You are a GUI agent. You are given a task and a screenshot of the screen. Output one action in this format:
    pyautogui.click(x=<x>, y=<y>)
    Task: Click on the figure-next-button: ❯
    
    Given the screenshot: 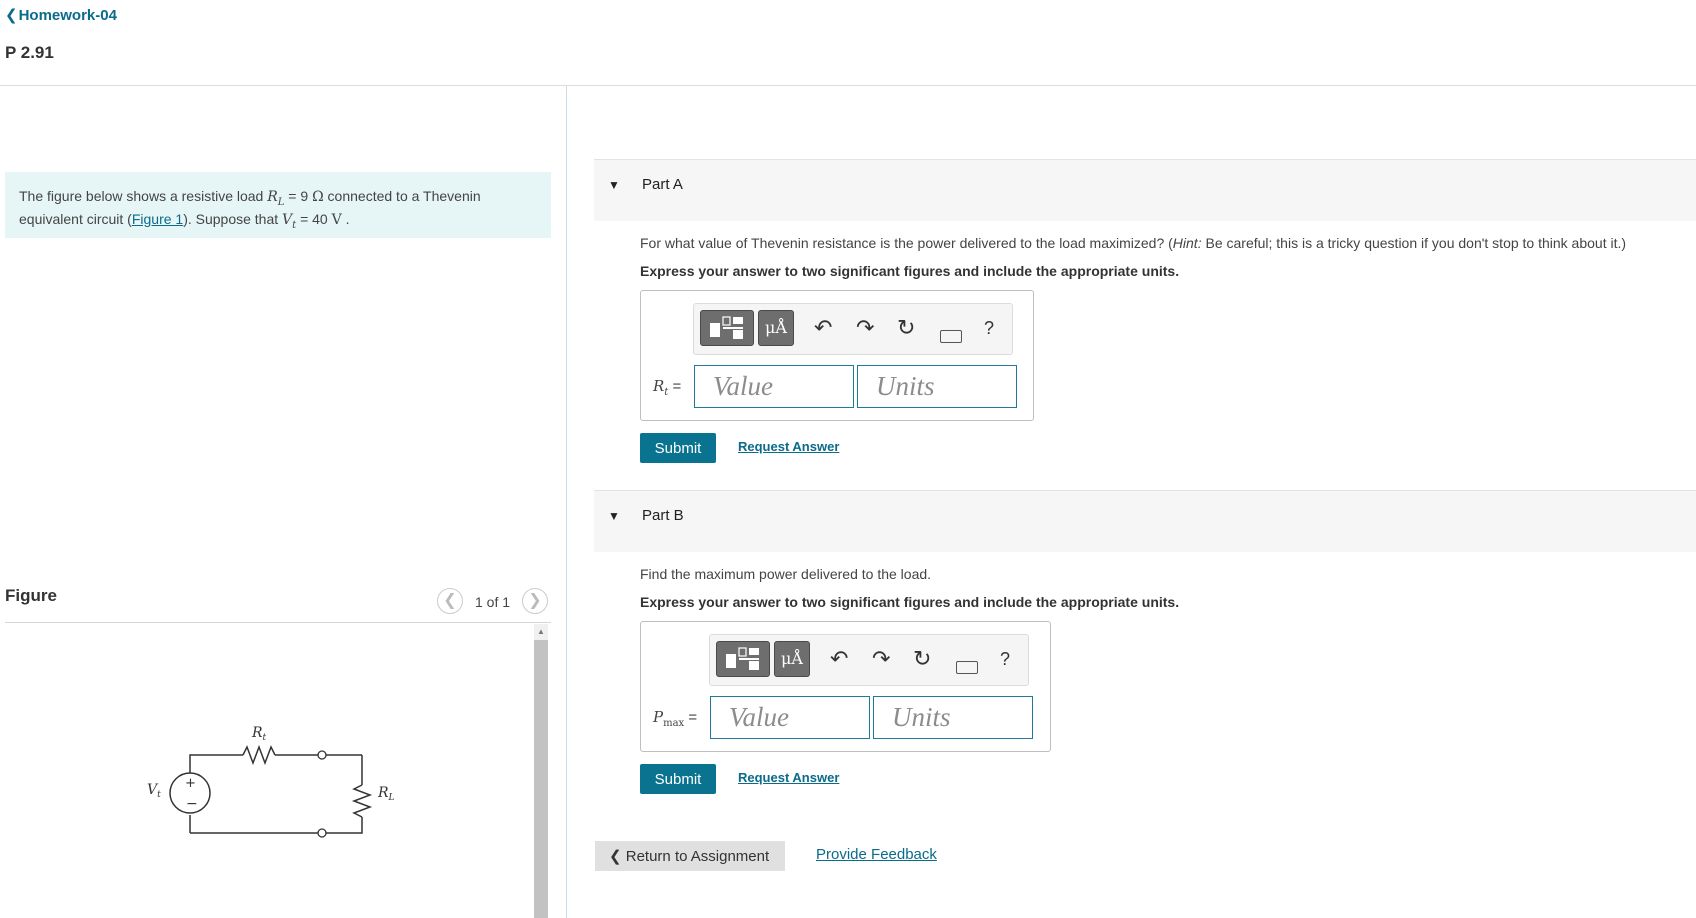 What is the action you would take?
    pyautogui.click(x=535, y=601)
    